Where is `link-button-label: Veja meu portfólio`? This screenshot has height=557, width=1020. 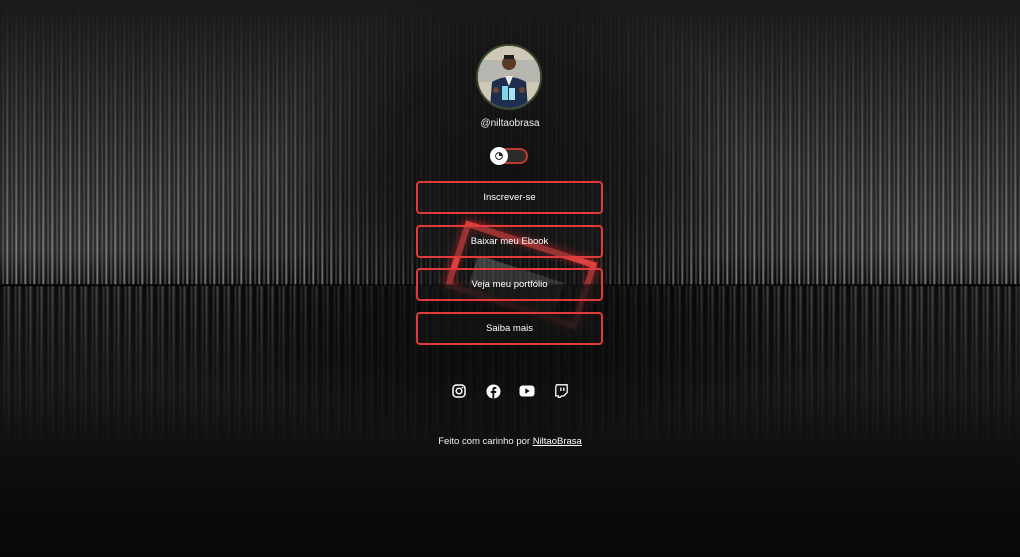 link-button-label: Veja meu portfólio is located at coordinates (509, 284).